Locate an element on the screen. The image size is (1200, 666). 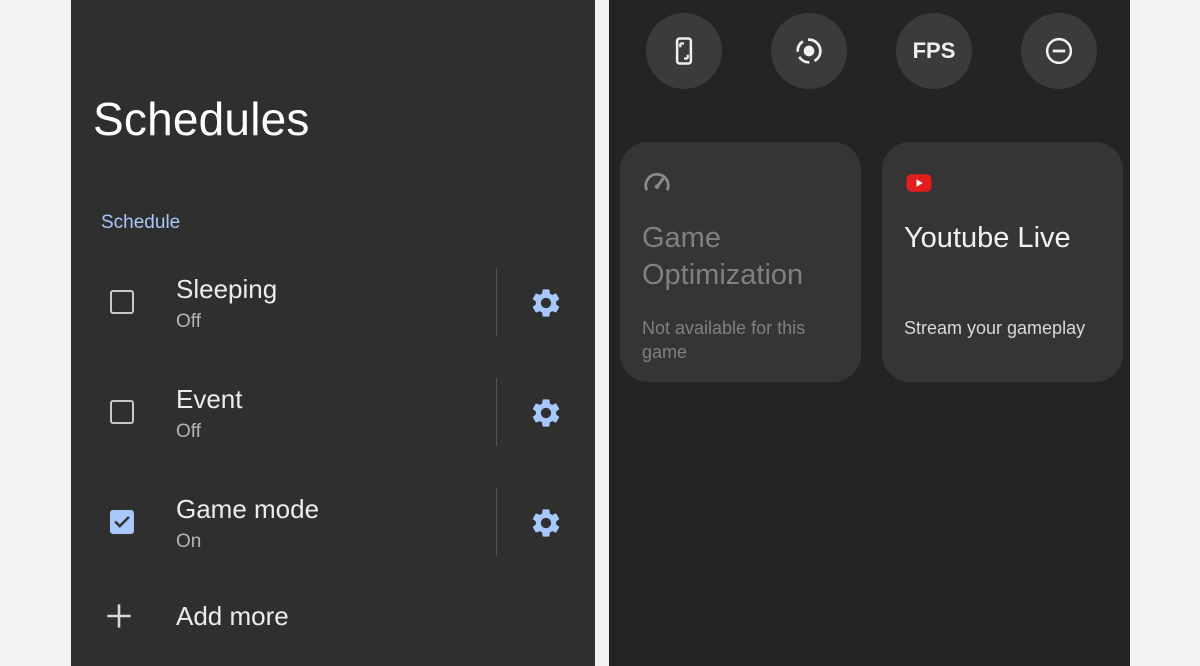
section-label: Schedule is located at coordinates (141, 222).